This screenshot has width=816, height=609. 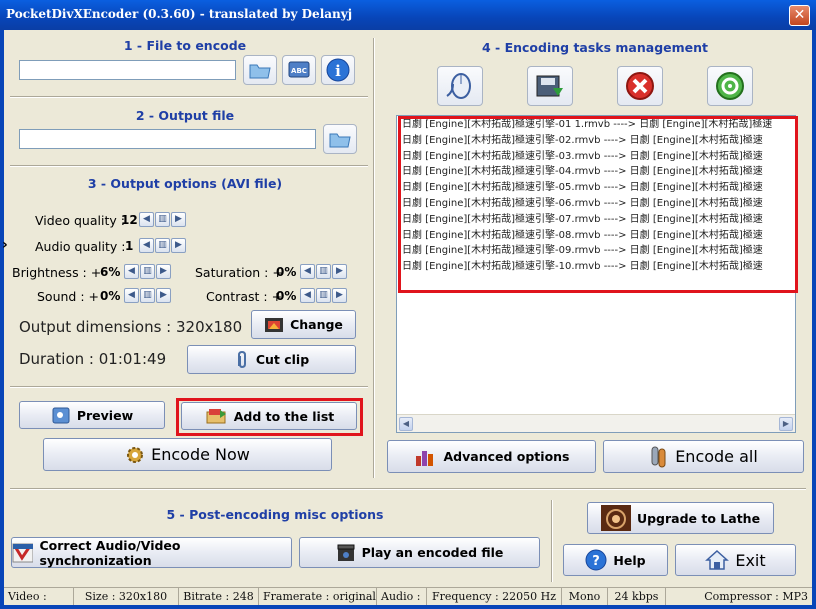 What do you see at coordinates (129, 220) in the screenshot?
I see `video-quality-value: 12` at bounding box center [129, 220].